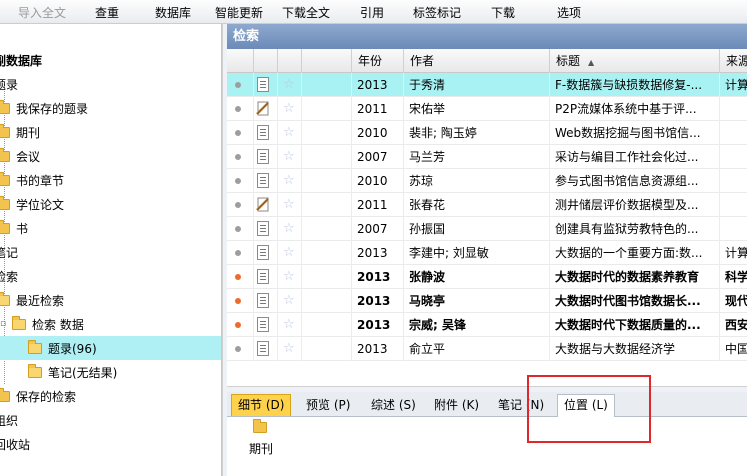  What do you see at coordinates (487, 277) in the screenshot?
I see `table-row: ☆ 2013 张静波 大数据时代的数据素养教育 科学` at bounding box center [487, 277].